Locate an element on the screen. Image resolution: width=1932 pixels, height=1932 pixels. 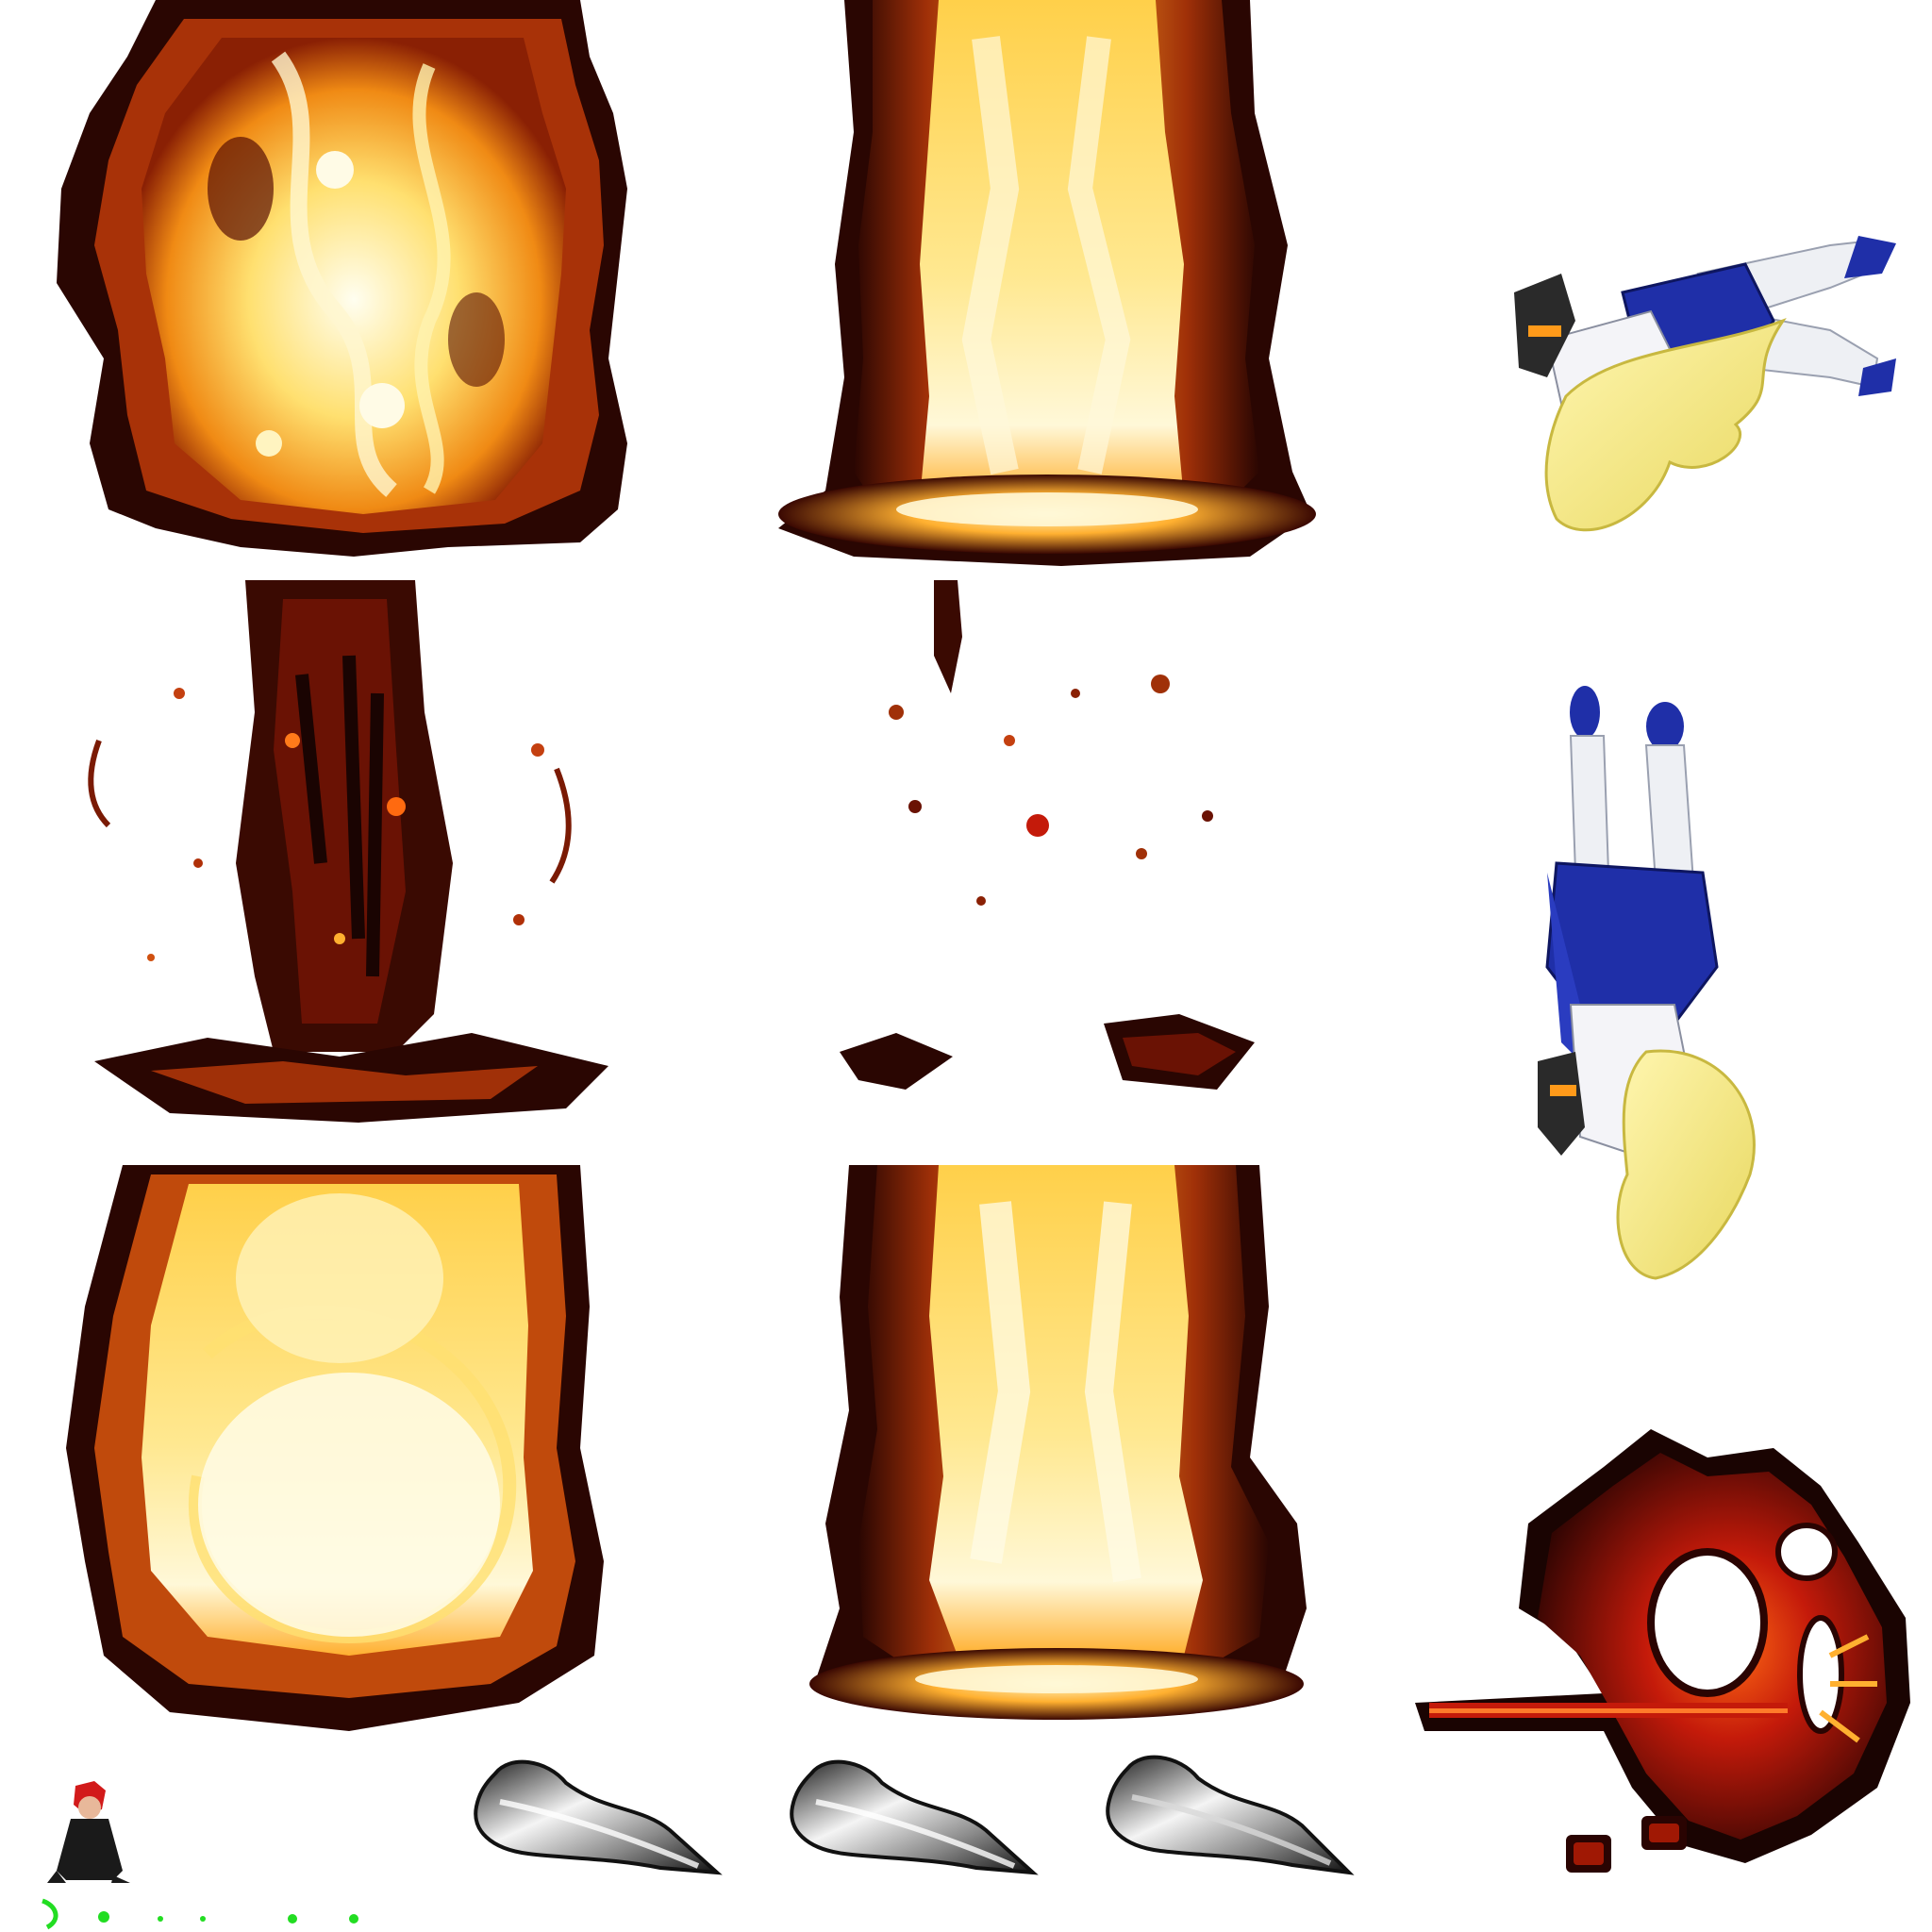
schoolgirl-falling-icon is located at coordinates (1705, 384).